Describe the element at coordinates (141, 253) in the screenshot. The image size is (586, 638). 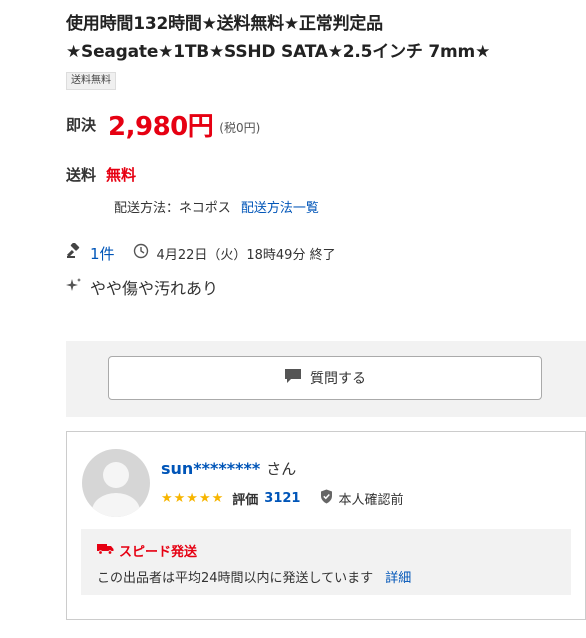
I see `clock-icon` at that location.